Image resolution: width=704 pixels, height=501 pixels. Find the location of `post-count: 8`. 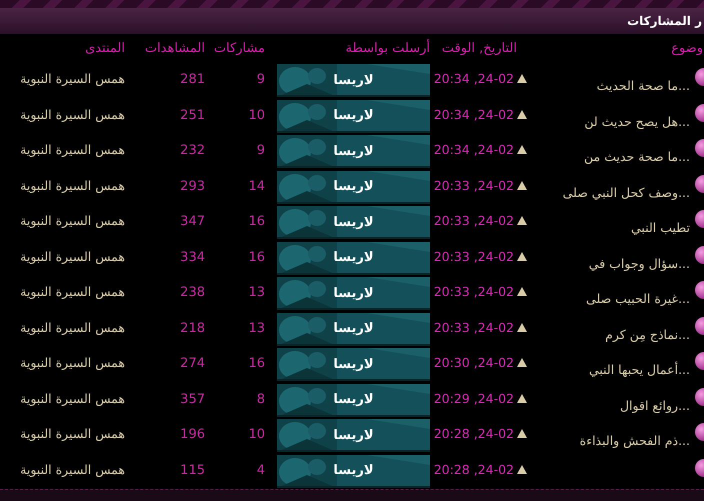

post-count: 8 is located at coordinates (260, 399).